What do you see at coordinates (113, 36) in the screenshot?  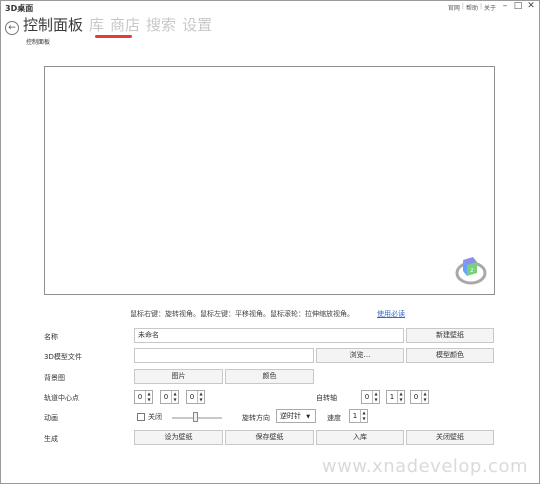 I see `tab-highlight-underline` at bounding box center [113, 36].